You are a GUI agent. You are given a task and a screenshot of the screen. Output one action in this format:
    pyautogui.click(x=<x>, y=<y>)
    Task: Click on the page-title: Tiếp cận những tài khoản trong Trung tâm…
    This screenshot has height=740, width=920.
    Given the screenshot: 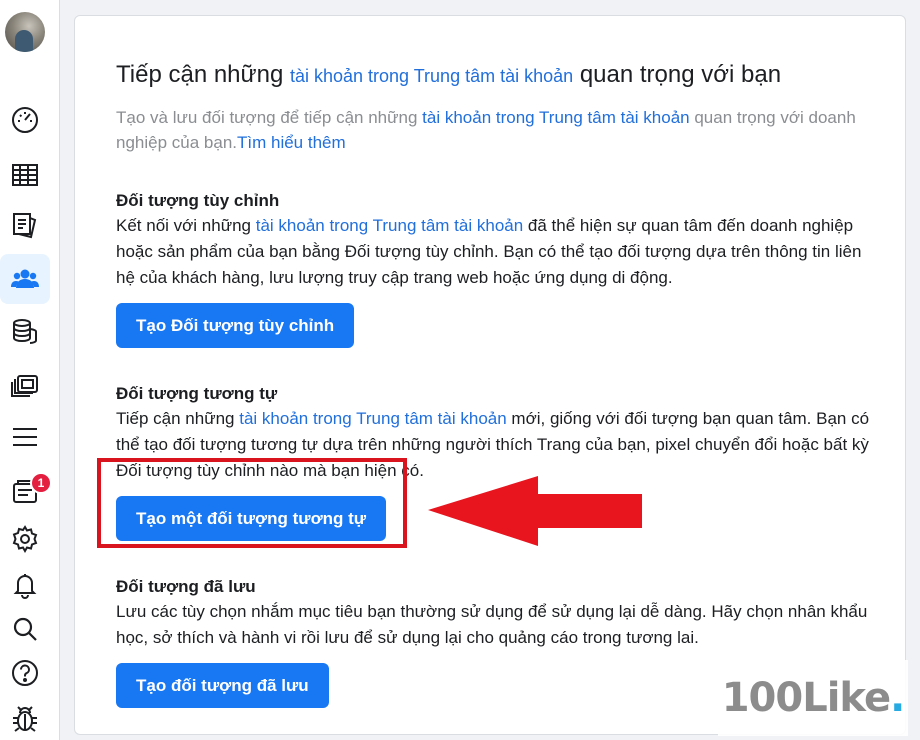 What is the action you would take?
    pyautogui.click(x=449, y=74)
    